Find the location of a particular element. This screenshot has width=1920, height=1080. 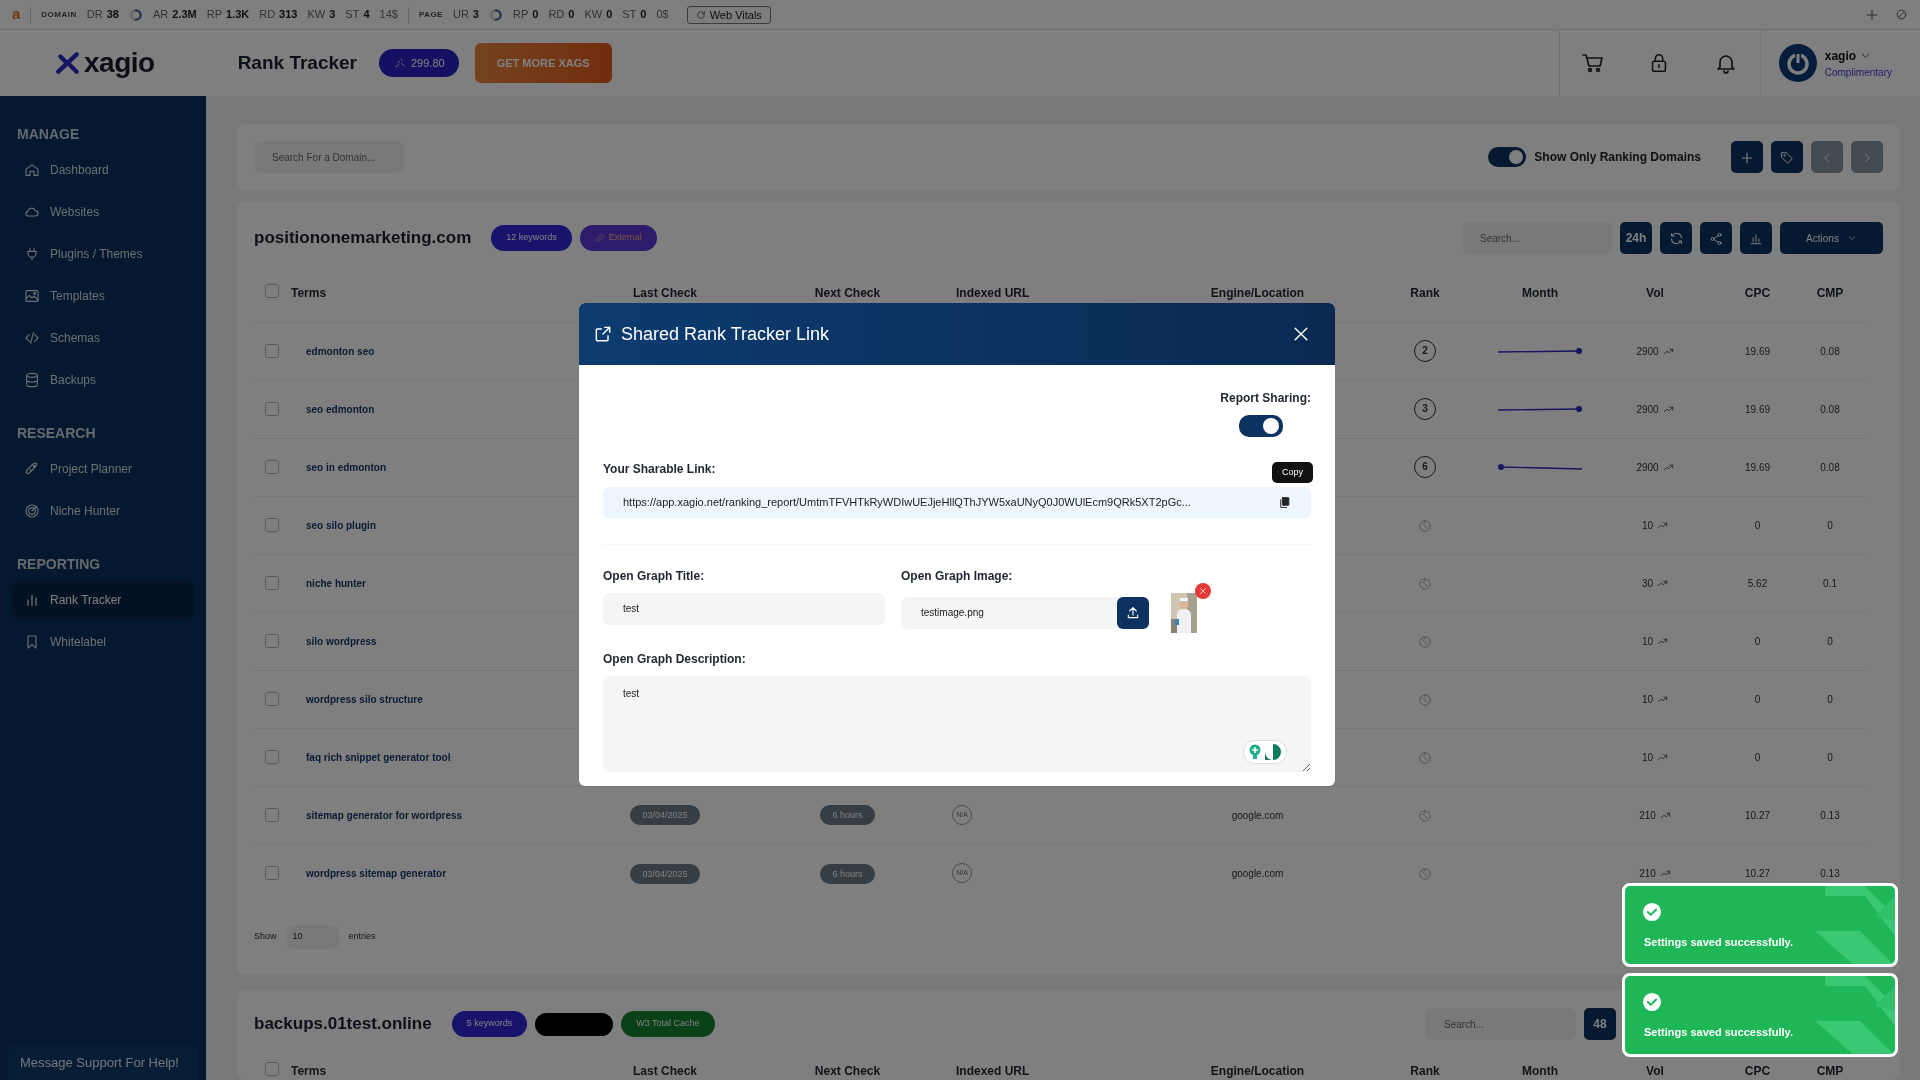

cpc-value: 0 is located at coordinates (1757, 699).